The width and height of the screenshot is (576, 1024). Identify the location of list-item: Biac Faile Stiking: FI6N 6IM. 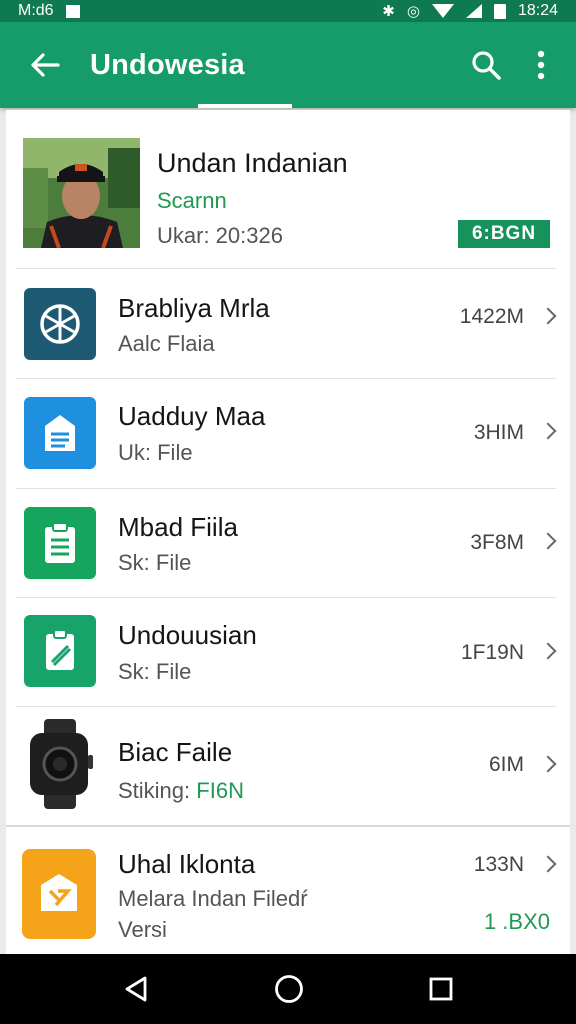
(288, 766).